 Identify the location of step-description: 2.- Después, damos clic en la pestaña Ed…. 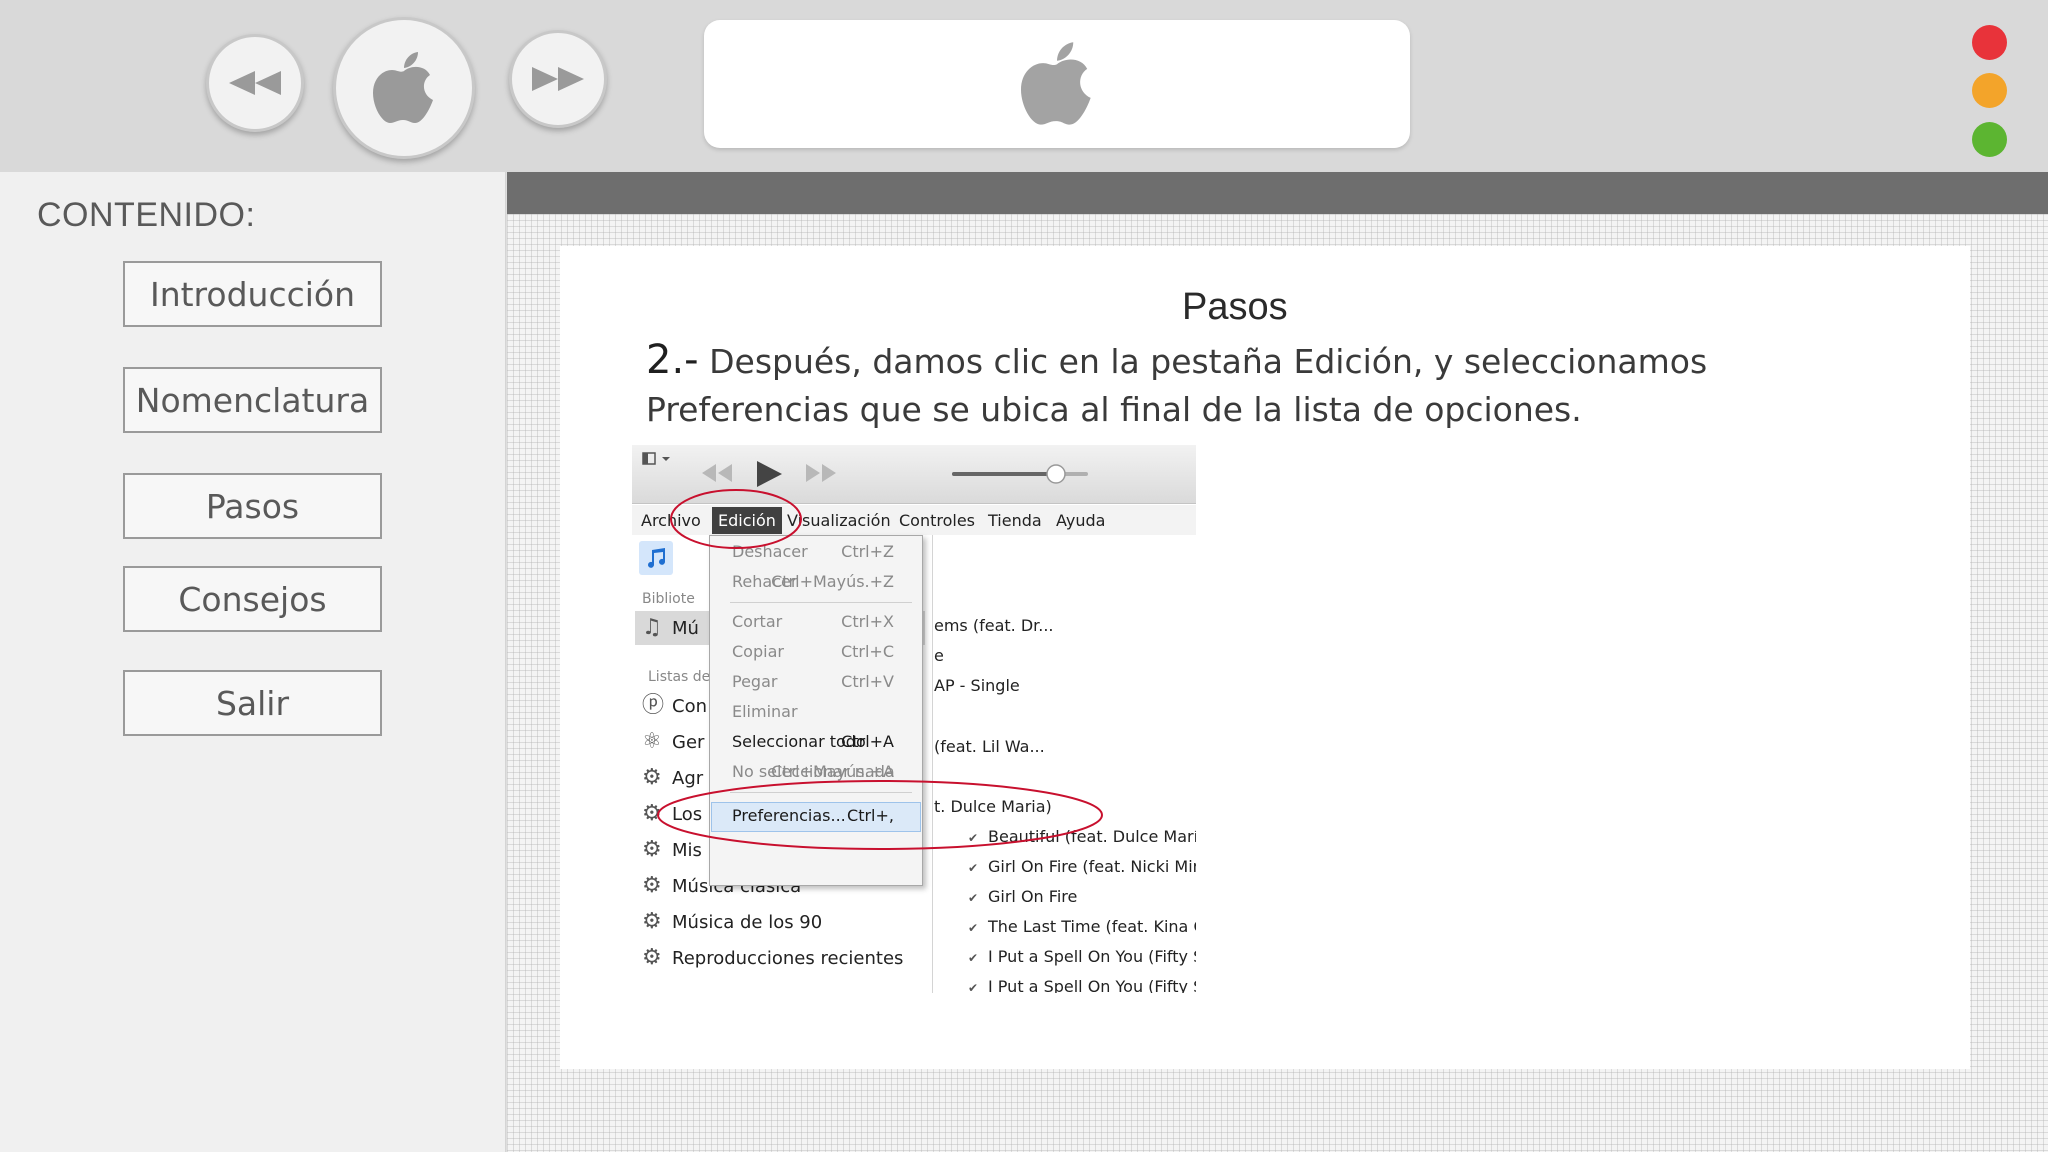
(1276, 385).